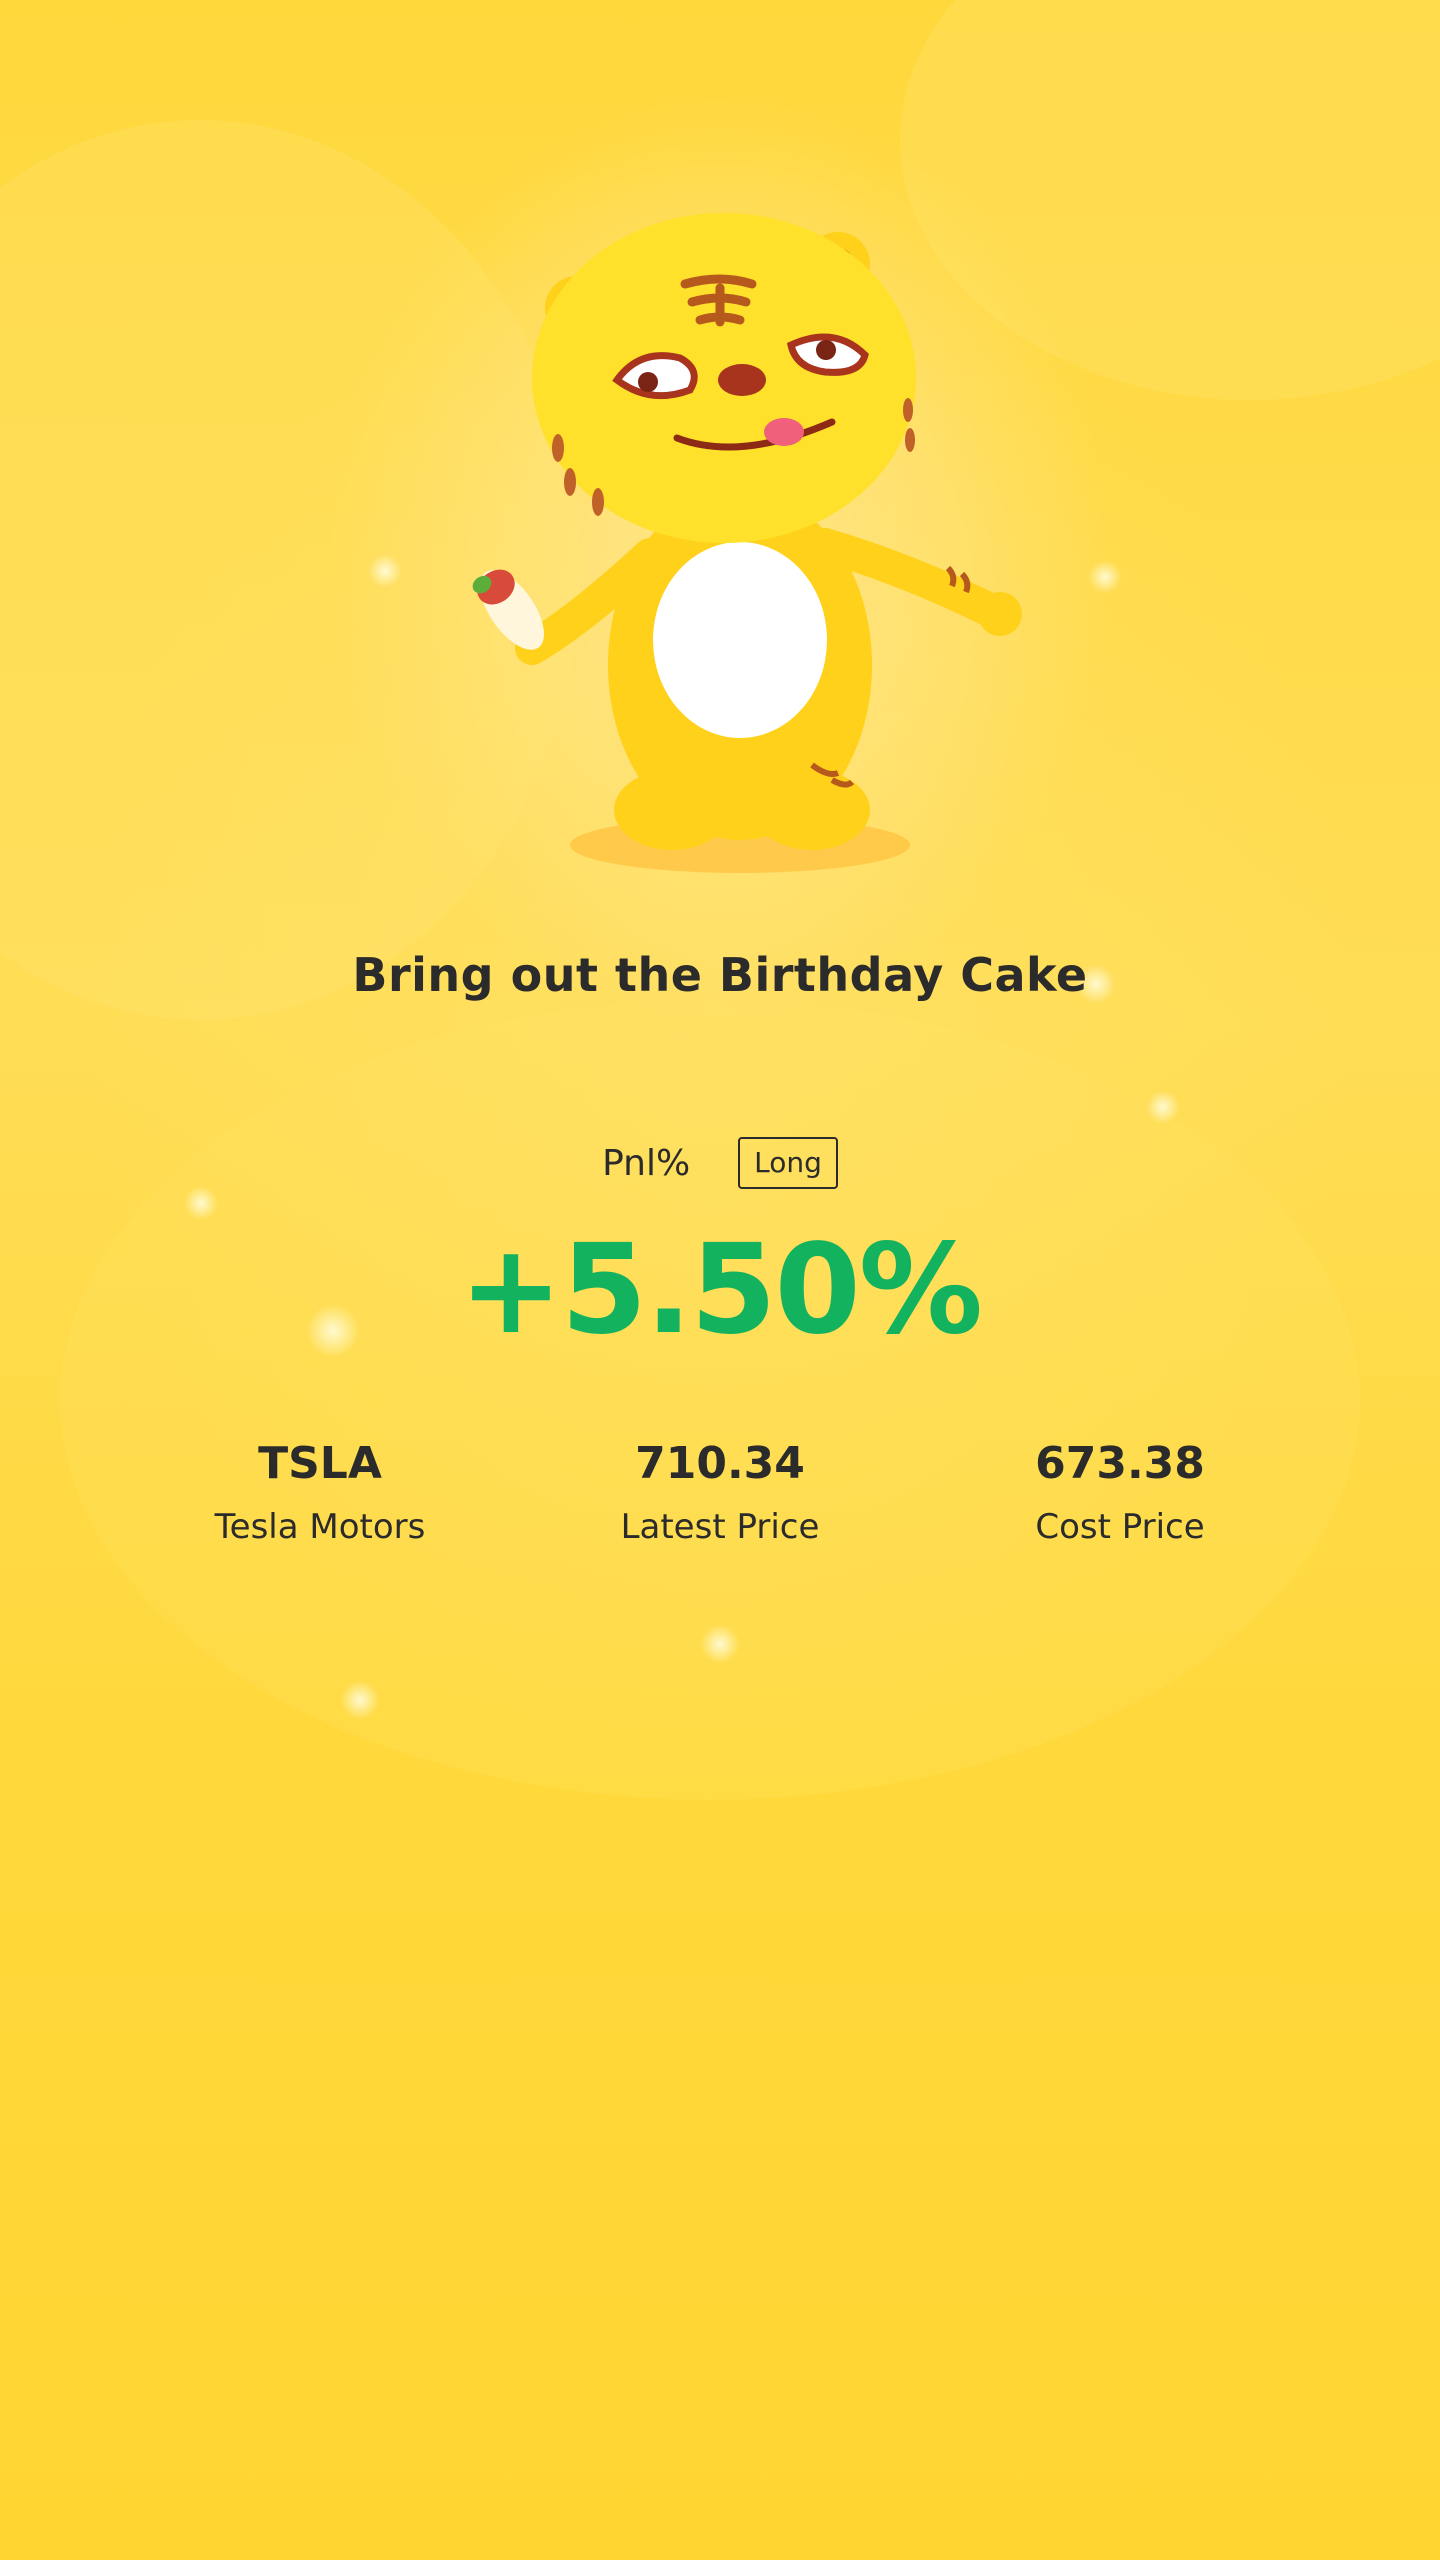 The width and height of the screenshot is (1440, 2560). What do you see at coordinates (720, 975) in the screenshot?
I see `card-title: Bring out the Birthday Cake` at bounding box center [720, 975].